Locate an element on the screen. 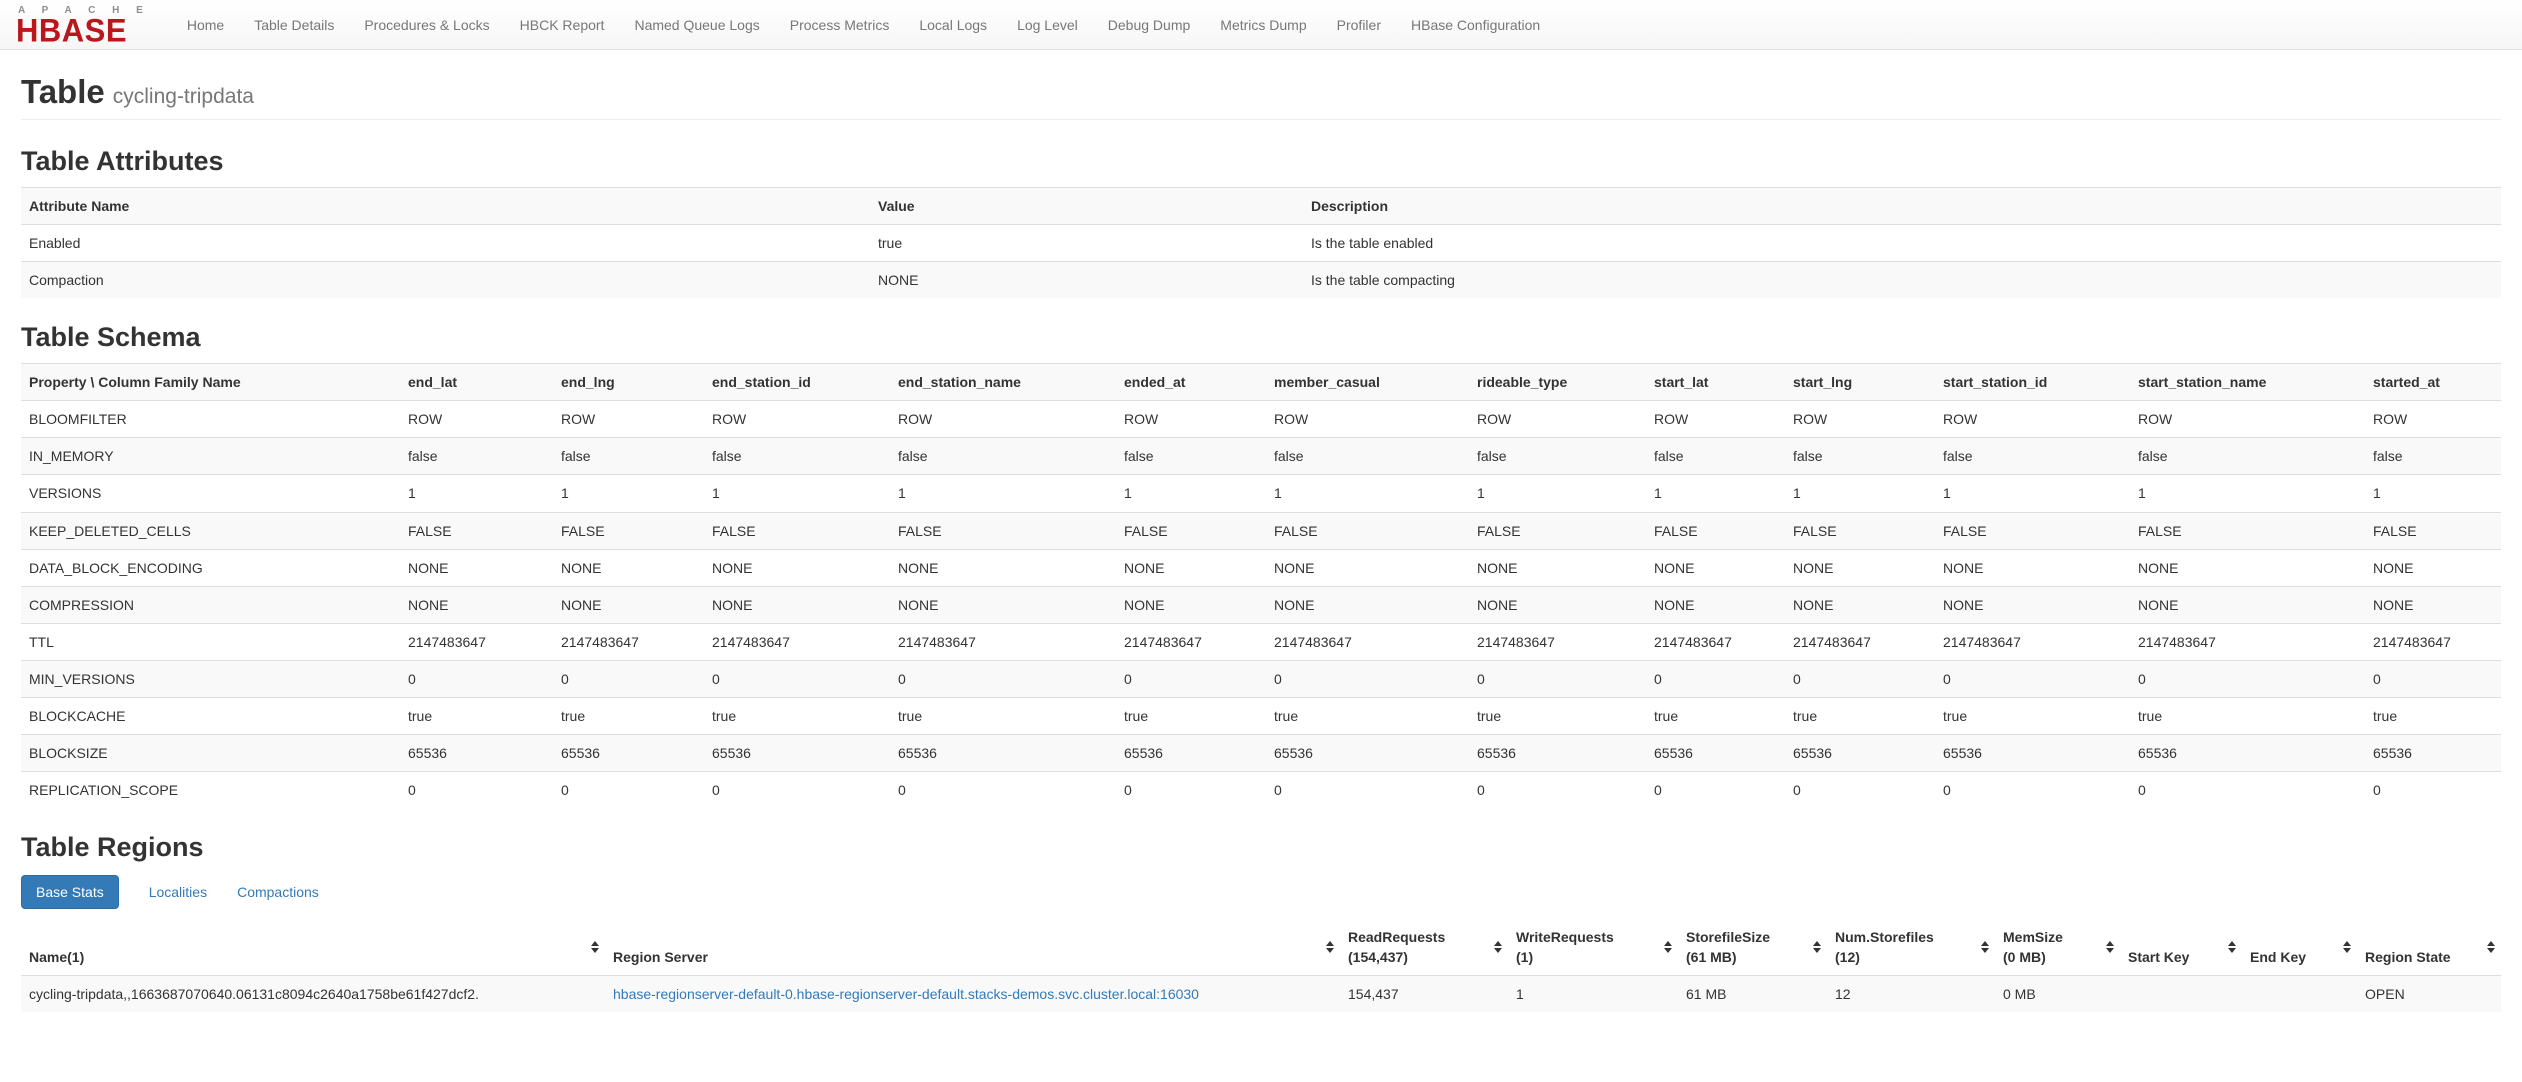 The width and height of the screenshot is (2522, 1082). table-row: MIN_VERSIONS 0 0 0 0 0 0 0 0 0 0 0 0 is located at coordinates (1261, 678).